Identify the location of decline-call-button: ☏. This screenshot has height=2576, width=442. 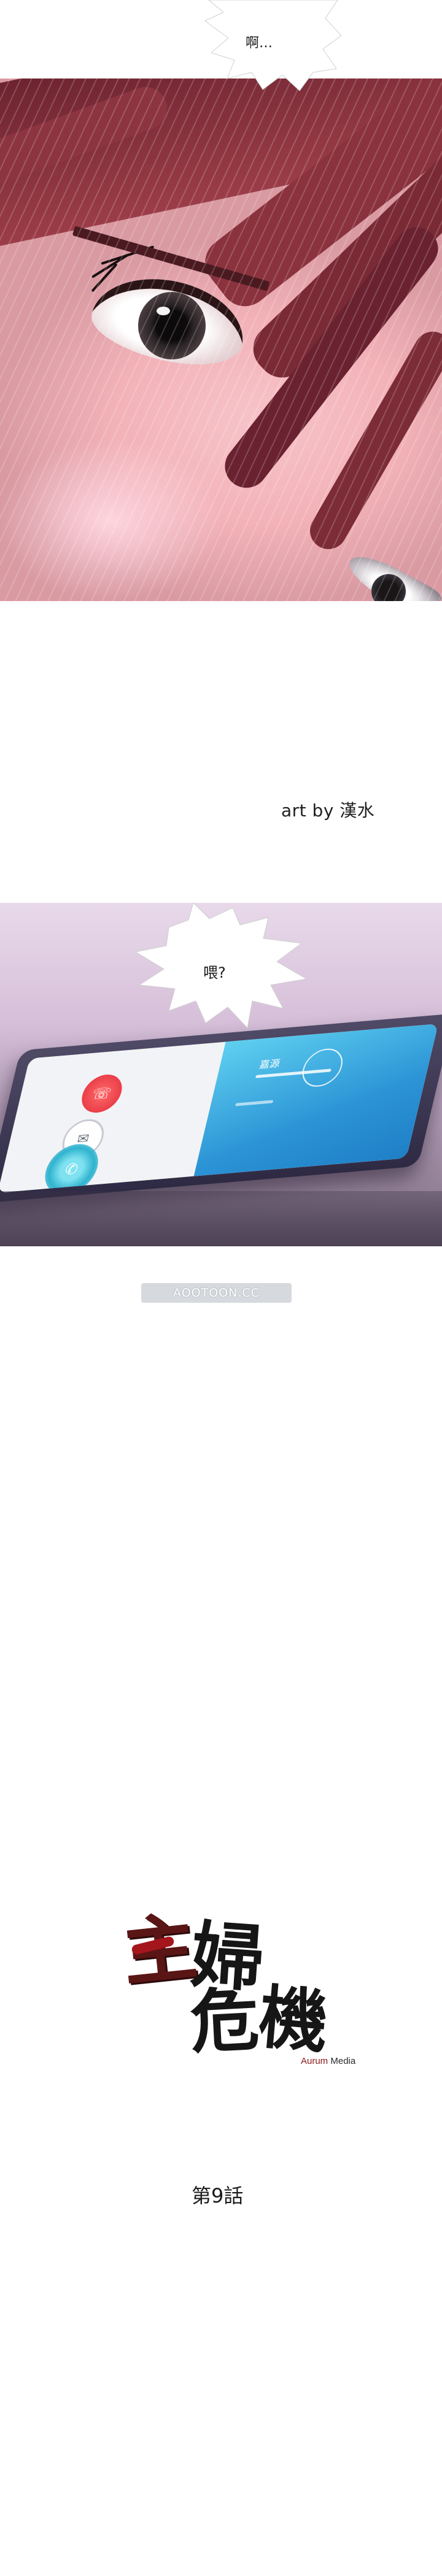
(101, 1093).